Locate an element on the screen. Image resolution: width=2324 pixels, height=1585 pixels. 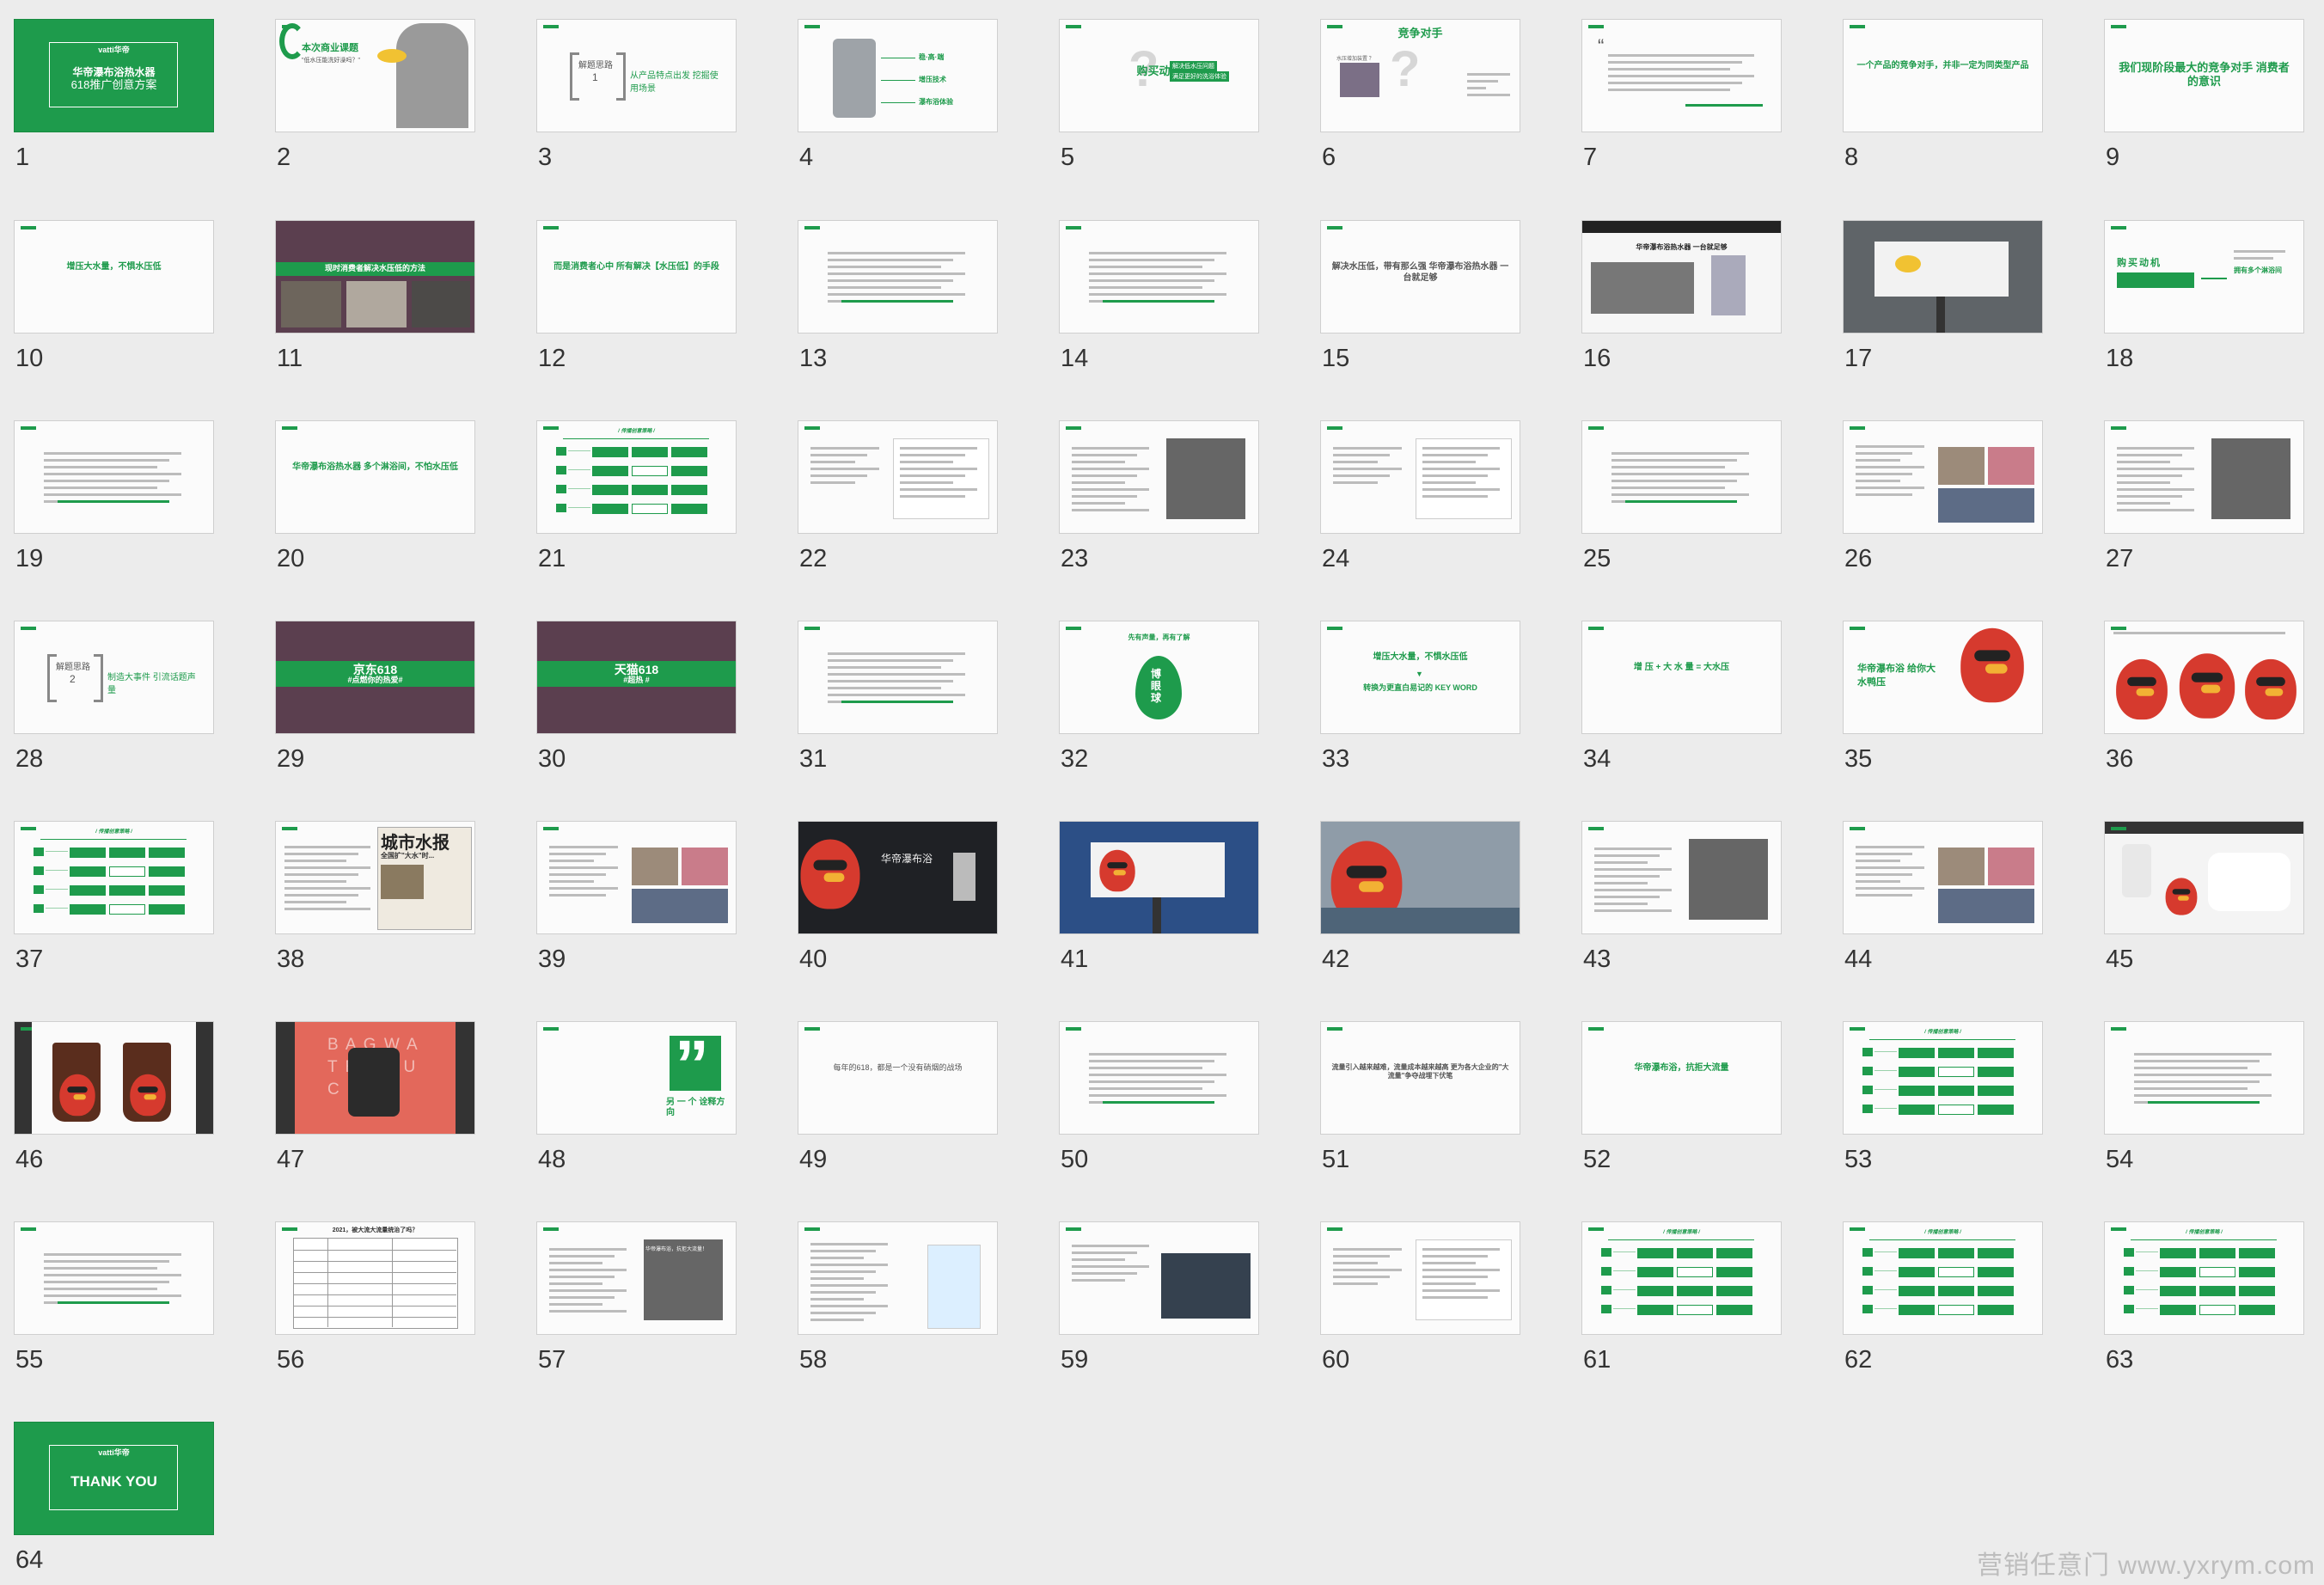
slide-cell: / 传播创意策略 / 61 is located at coordinates (1681, 1297).